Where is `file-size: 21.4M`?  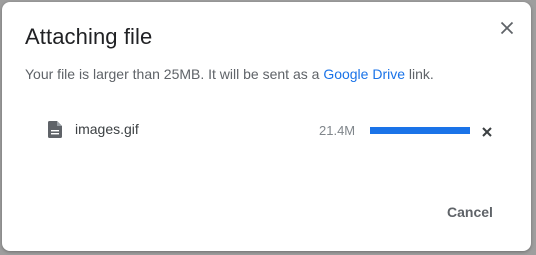
file-size: 21.4M is located at coordinates (337, 130).